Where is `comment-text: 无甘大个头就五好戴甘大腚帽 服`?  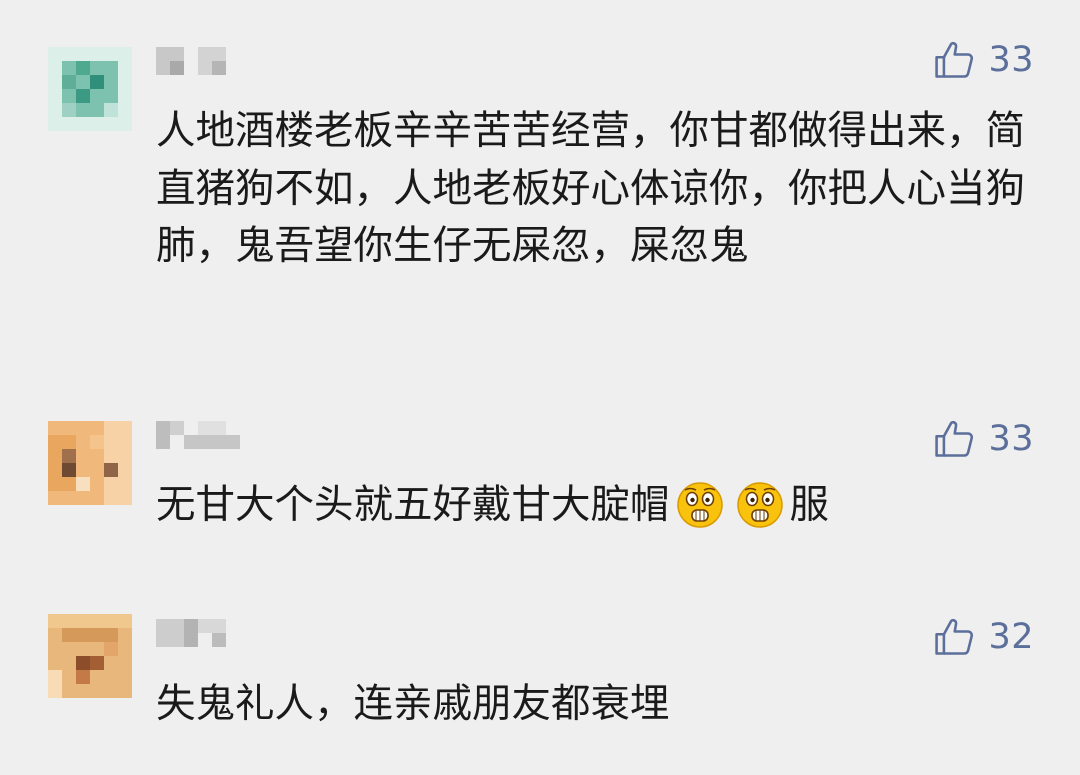 comment-text: 无甘大个头就五好戴甘大腚帽 服 is located at coordinates (596, 506).